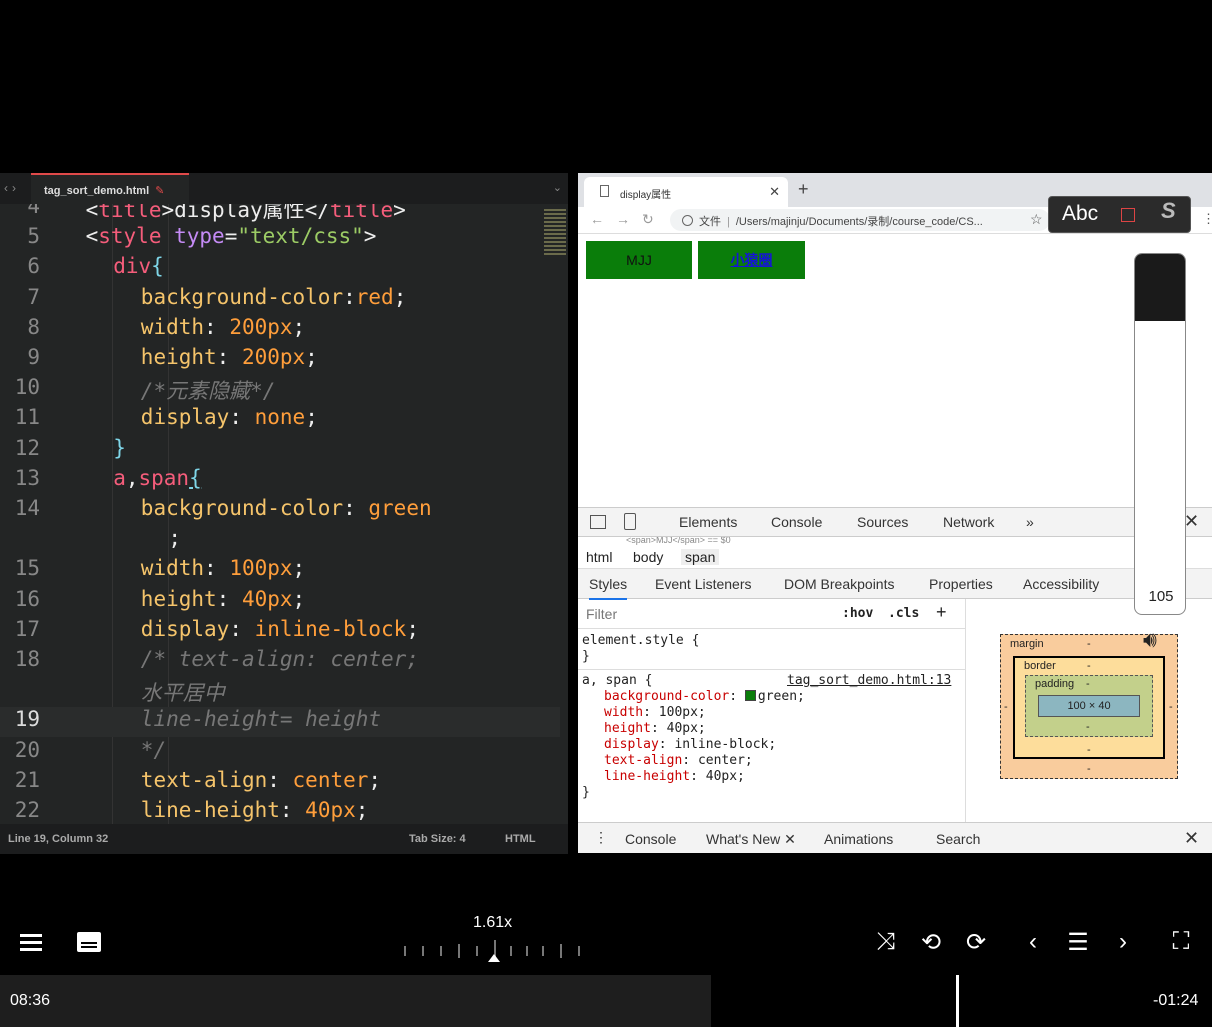 This screenshot has width=1212, height=1027. Describe the element at coordinates (1160, 434) in the screenshot. I see `volume-slider: 105` at that location.